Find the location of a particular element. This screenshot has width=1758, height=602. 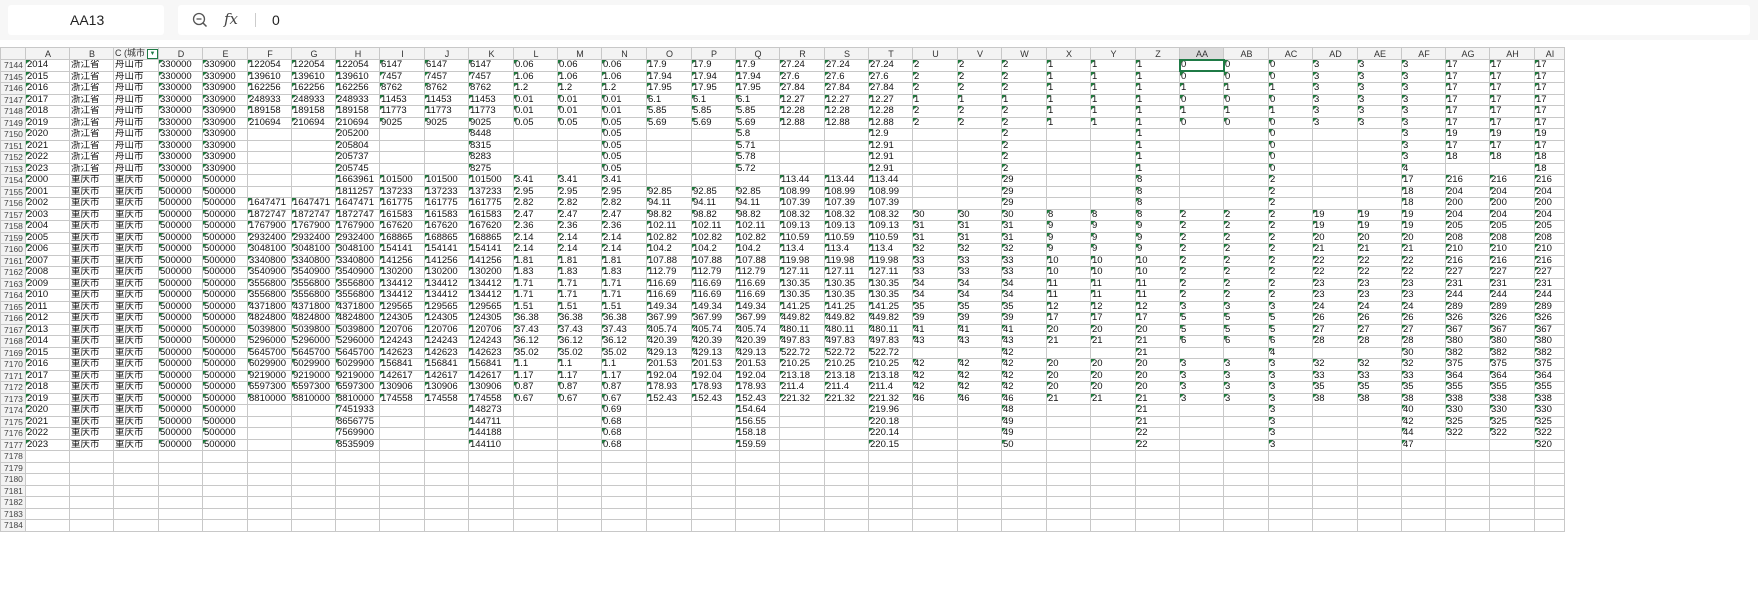

cell: 210 is located at coordinates (1512, 249).